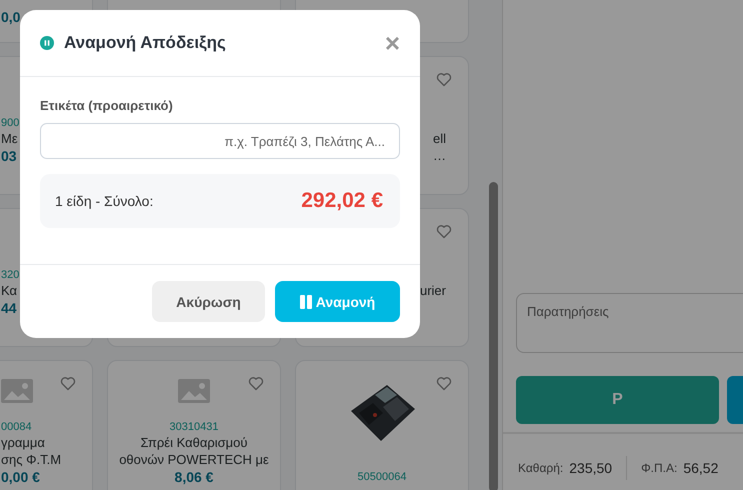 This screenshot has width=743, height=490. What do you see at coordinates (617, 400) in the screenshot?
I see `action-button: P` at bounding box center [617, 400].